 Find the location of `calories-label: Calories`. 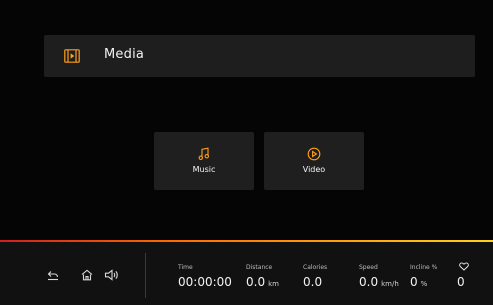

calories-label: Calories is located at coordinates (315, 267).